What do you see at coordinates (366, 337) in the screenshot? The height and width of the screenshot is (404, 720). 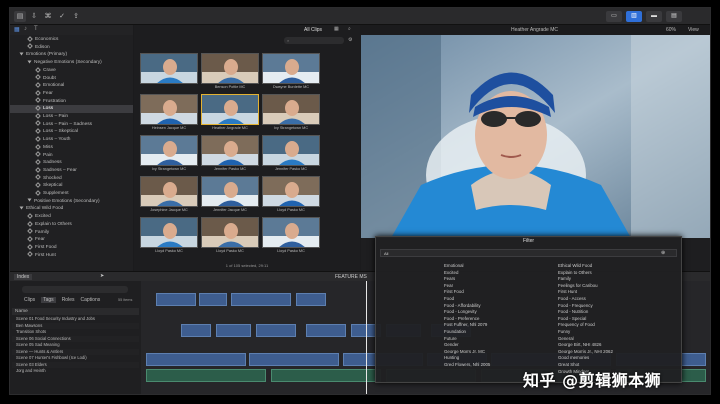 I see `playhead` at bounding box center [366, 337].